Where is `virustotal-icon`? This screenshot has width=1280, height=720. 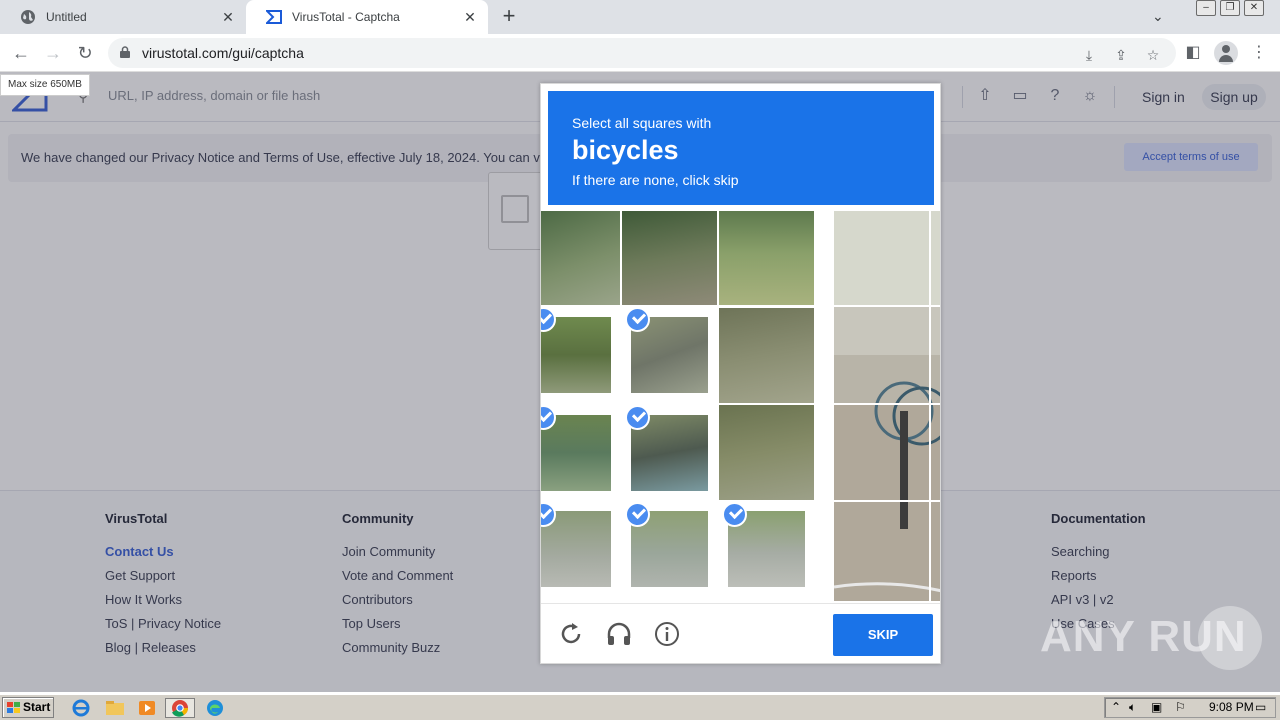
virustotal-icon is located at coordinates (274, 17).